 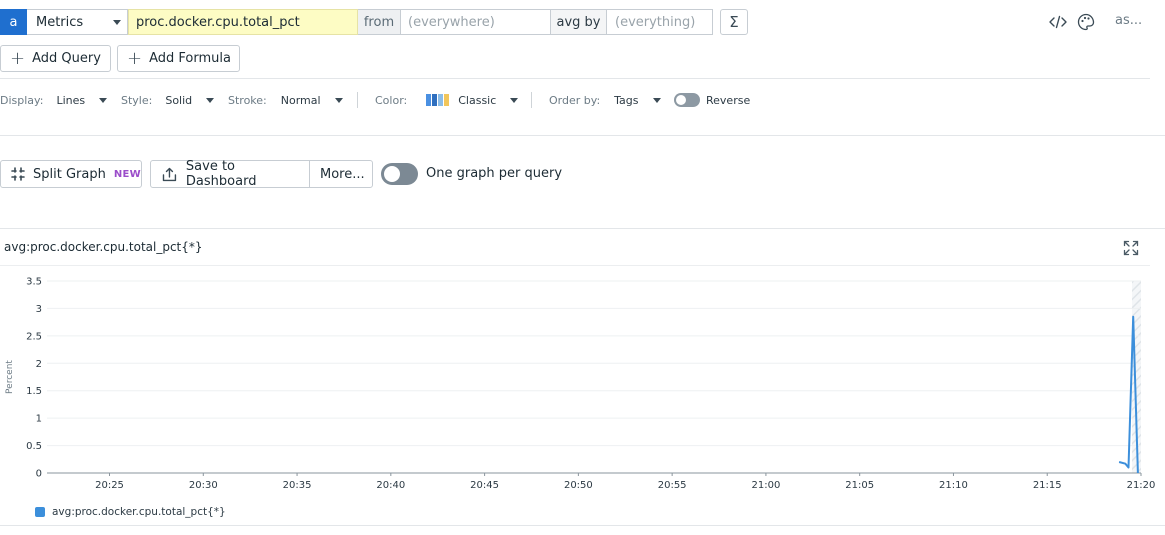 I want to click on x-tick-label: 20:50, so click(x=578, y=485).